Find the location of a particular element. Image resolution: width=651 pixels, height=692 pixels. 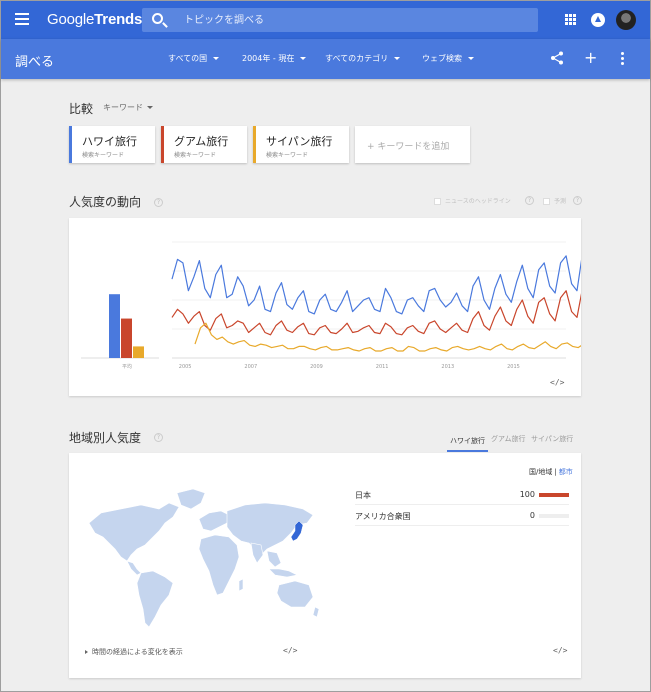

more-vert-icon is located at coordinates (623, 59).